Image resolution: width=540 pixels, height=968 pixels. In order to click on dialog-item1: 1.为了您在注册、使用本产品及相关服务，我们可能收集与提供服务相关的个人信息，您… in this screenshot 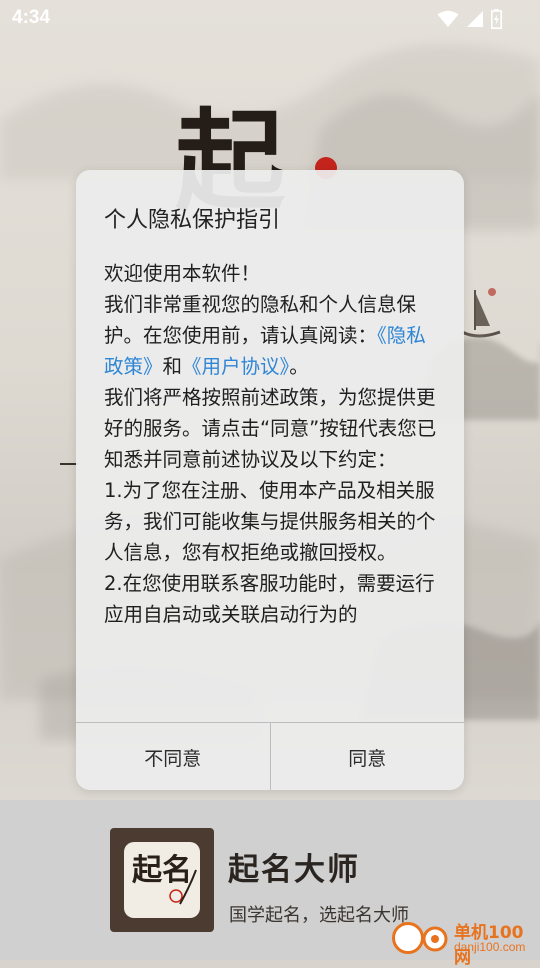, I will do `click(270, 521)`.